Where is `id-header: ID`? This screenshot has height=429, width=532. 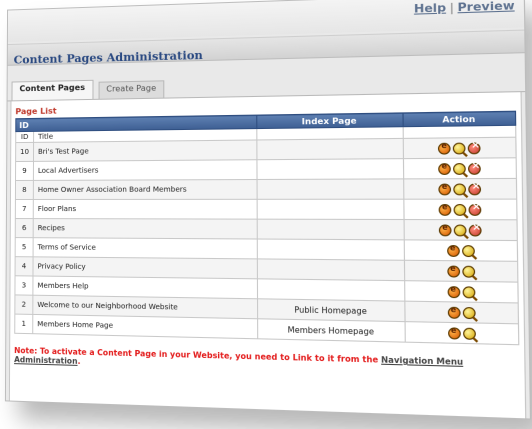 id-header: ID is located at coordinates (24, 125).